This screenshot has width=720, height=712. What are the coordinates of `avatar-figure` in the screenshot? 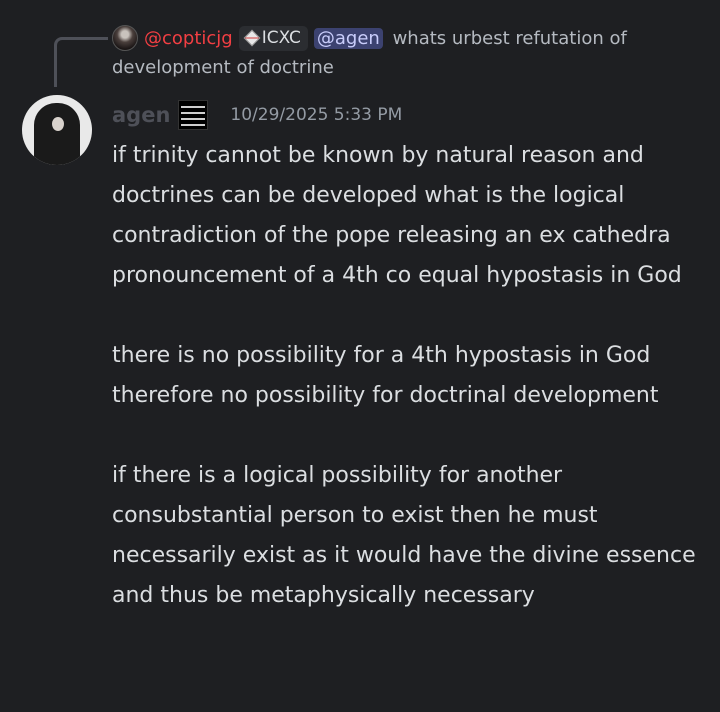 It's located at (57, 134).